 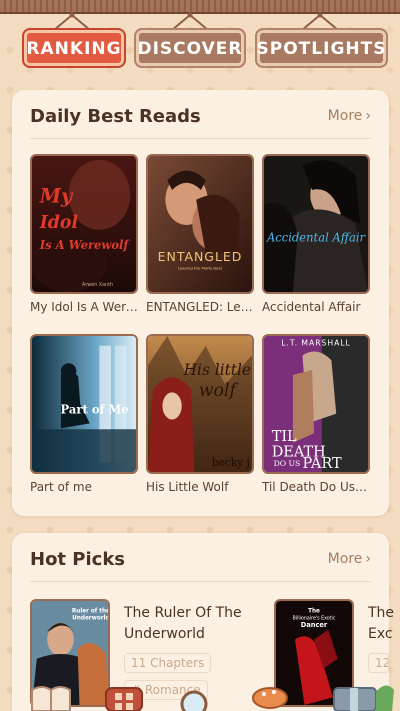 I want to click on book-cover: L.T. MARSHALL TIL DEATH DO US PART, so click(x=316, y=404).